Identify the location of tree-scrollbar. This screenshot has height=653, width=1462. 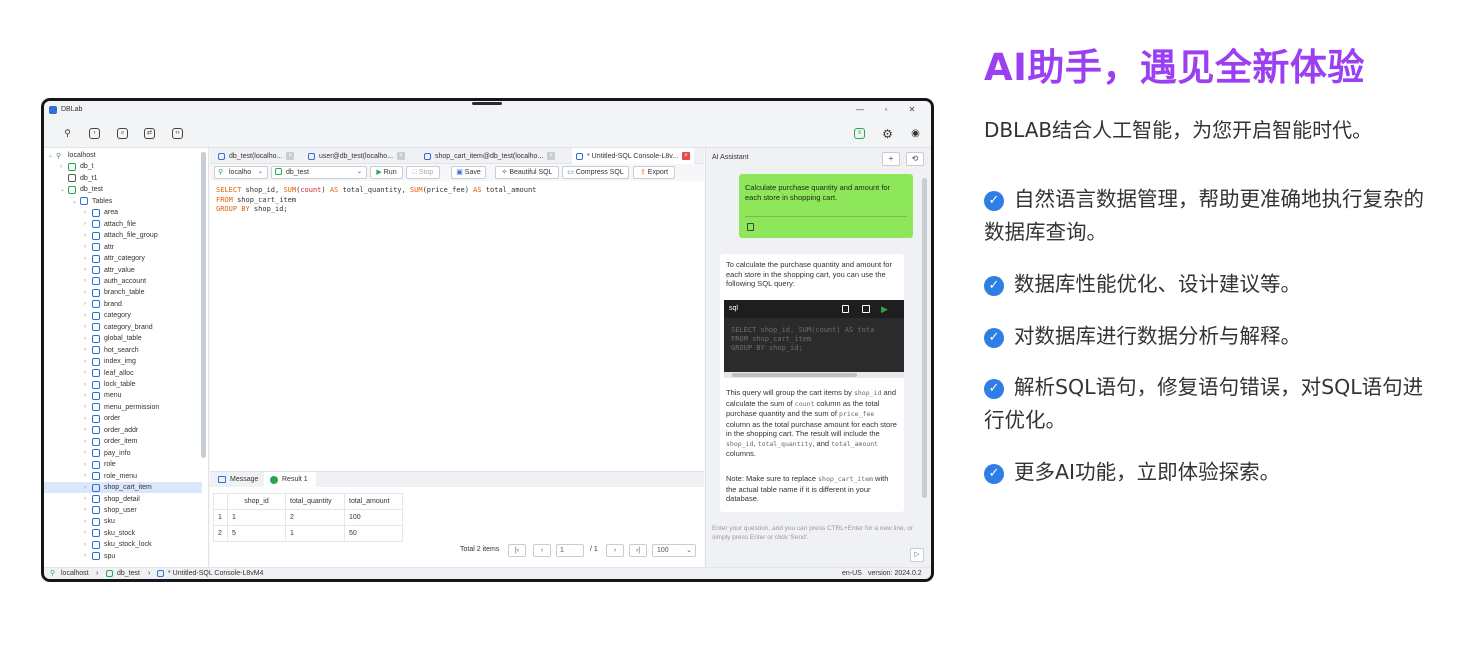
(203, 305).